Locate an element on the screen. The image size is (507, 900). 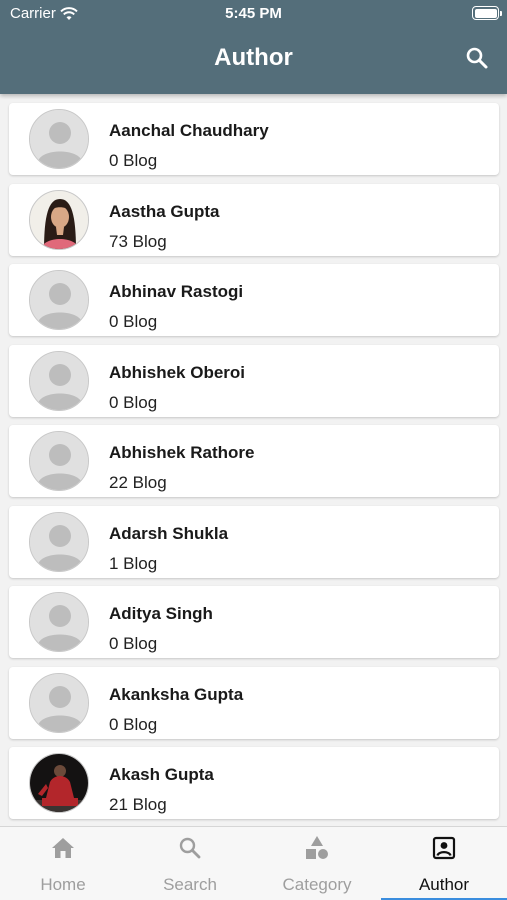
battery-icon is located at coordinates (487, 13).